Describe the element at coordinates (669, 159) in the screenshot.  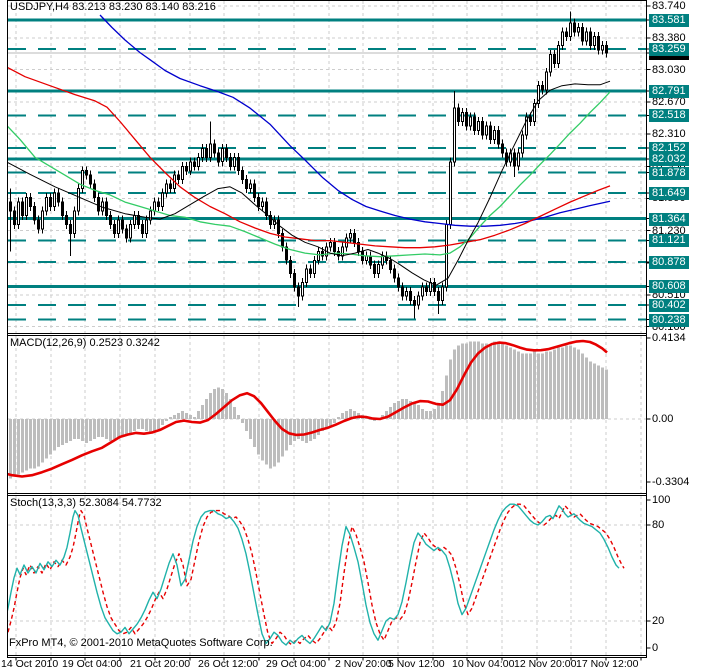
I see `level-price-badge: 82.032` at that location.